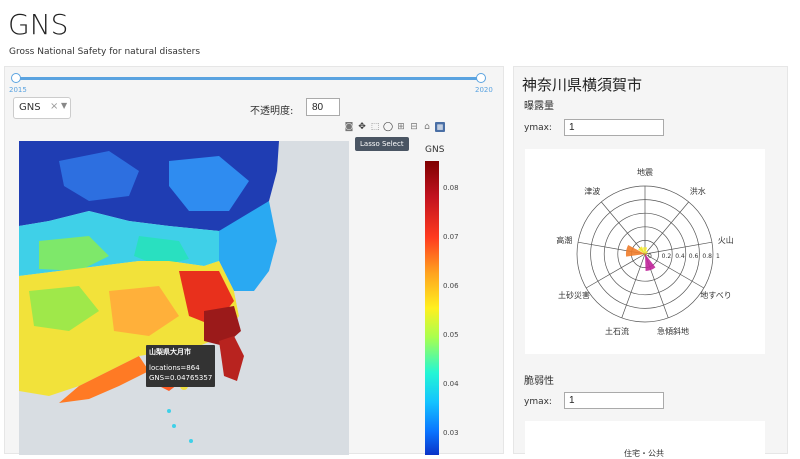  Describe the element at coordinates (484, 90) in the screenshot. I see `year-slider-max-label: 2020` at that location.